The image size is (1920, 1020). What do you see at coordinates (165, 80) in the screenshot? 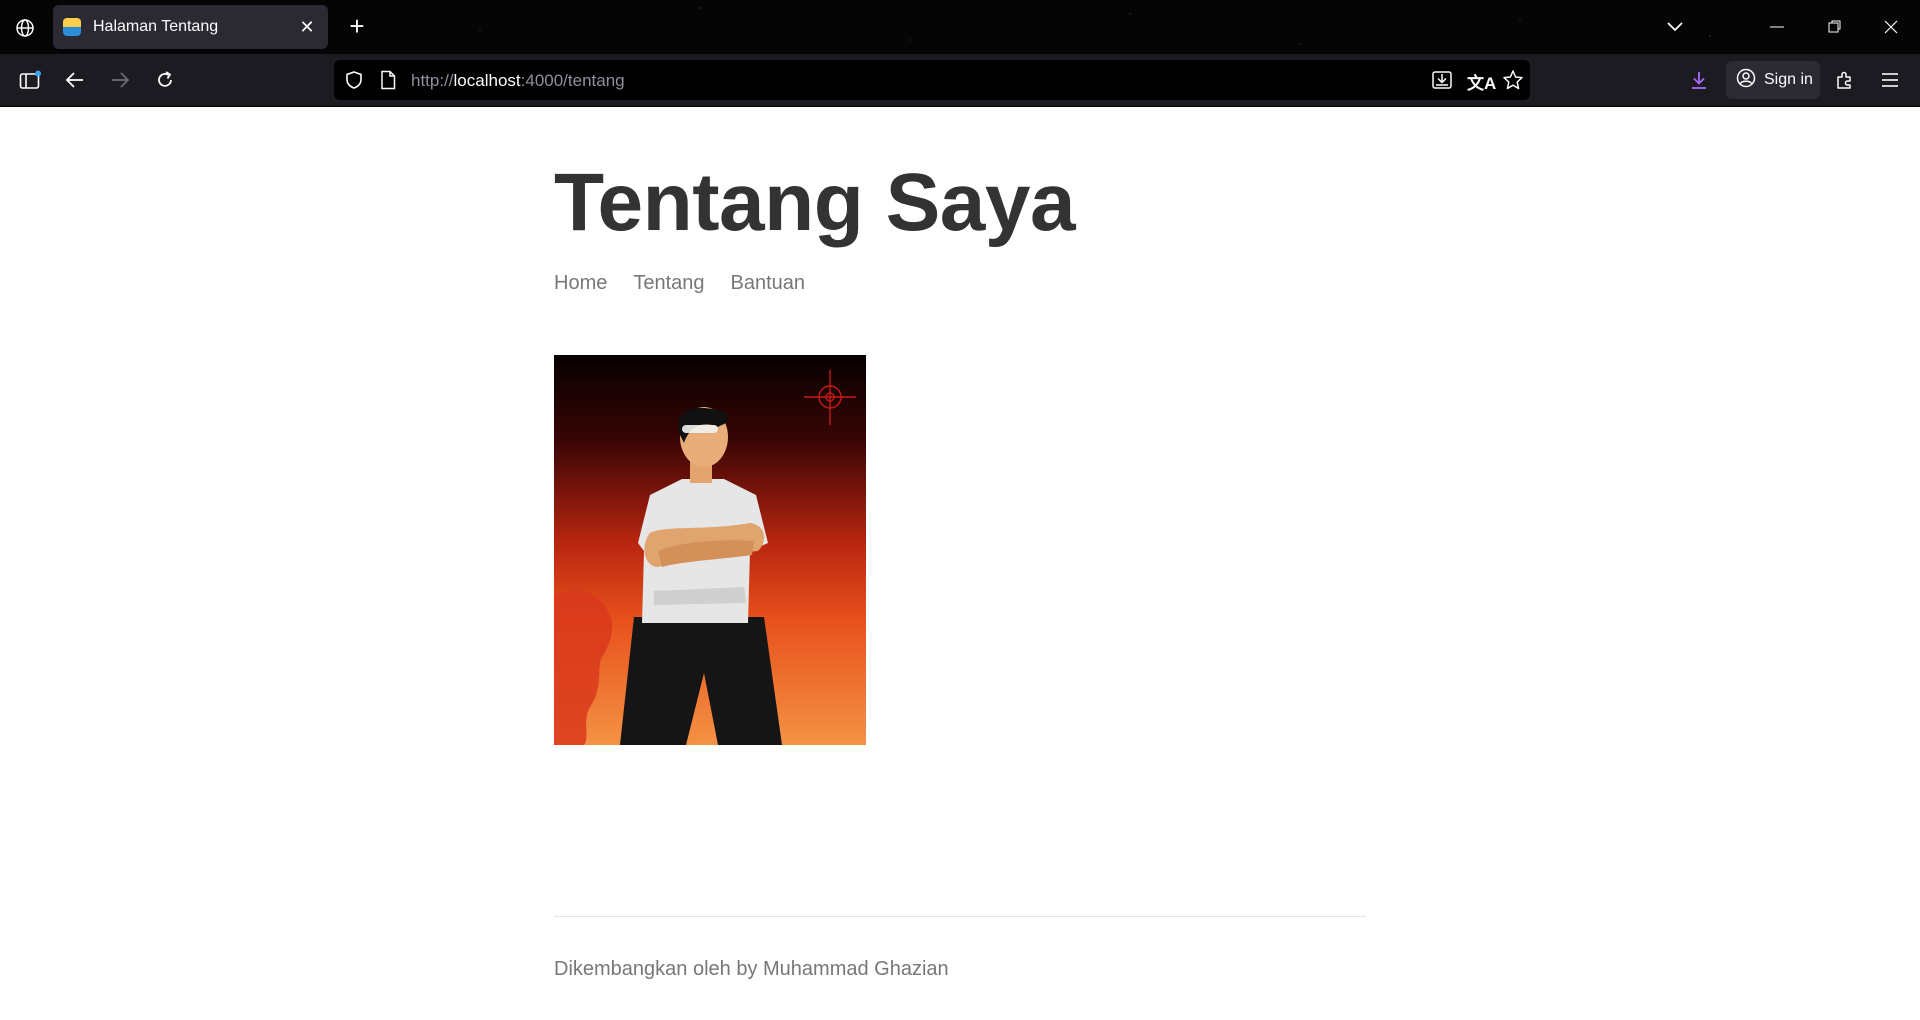
I see `reload-icon` at bounding box center [165, 80].